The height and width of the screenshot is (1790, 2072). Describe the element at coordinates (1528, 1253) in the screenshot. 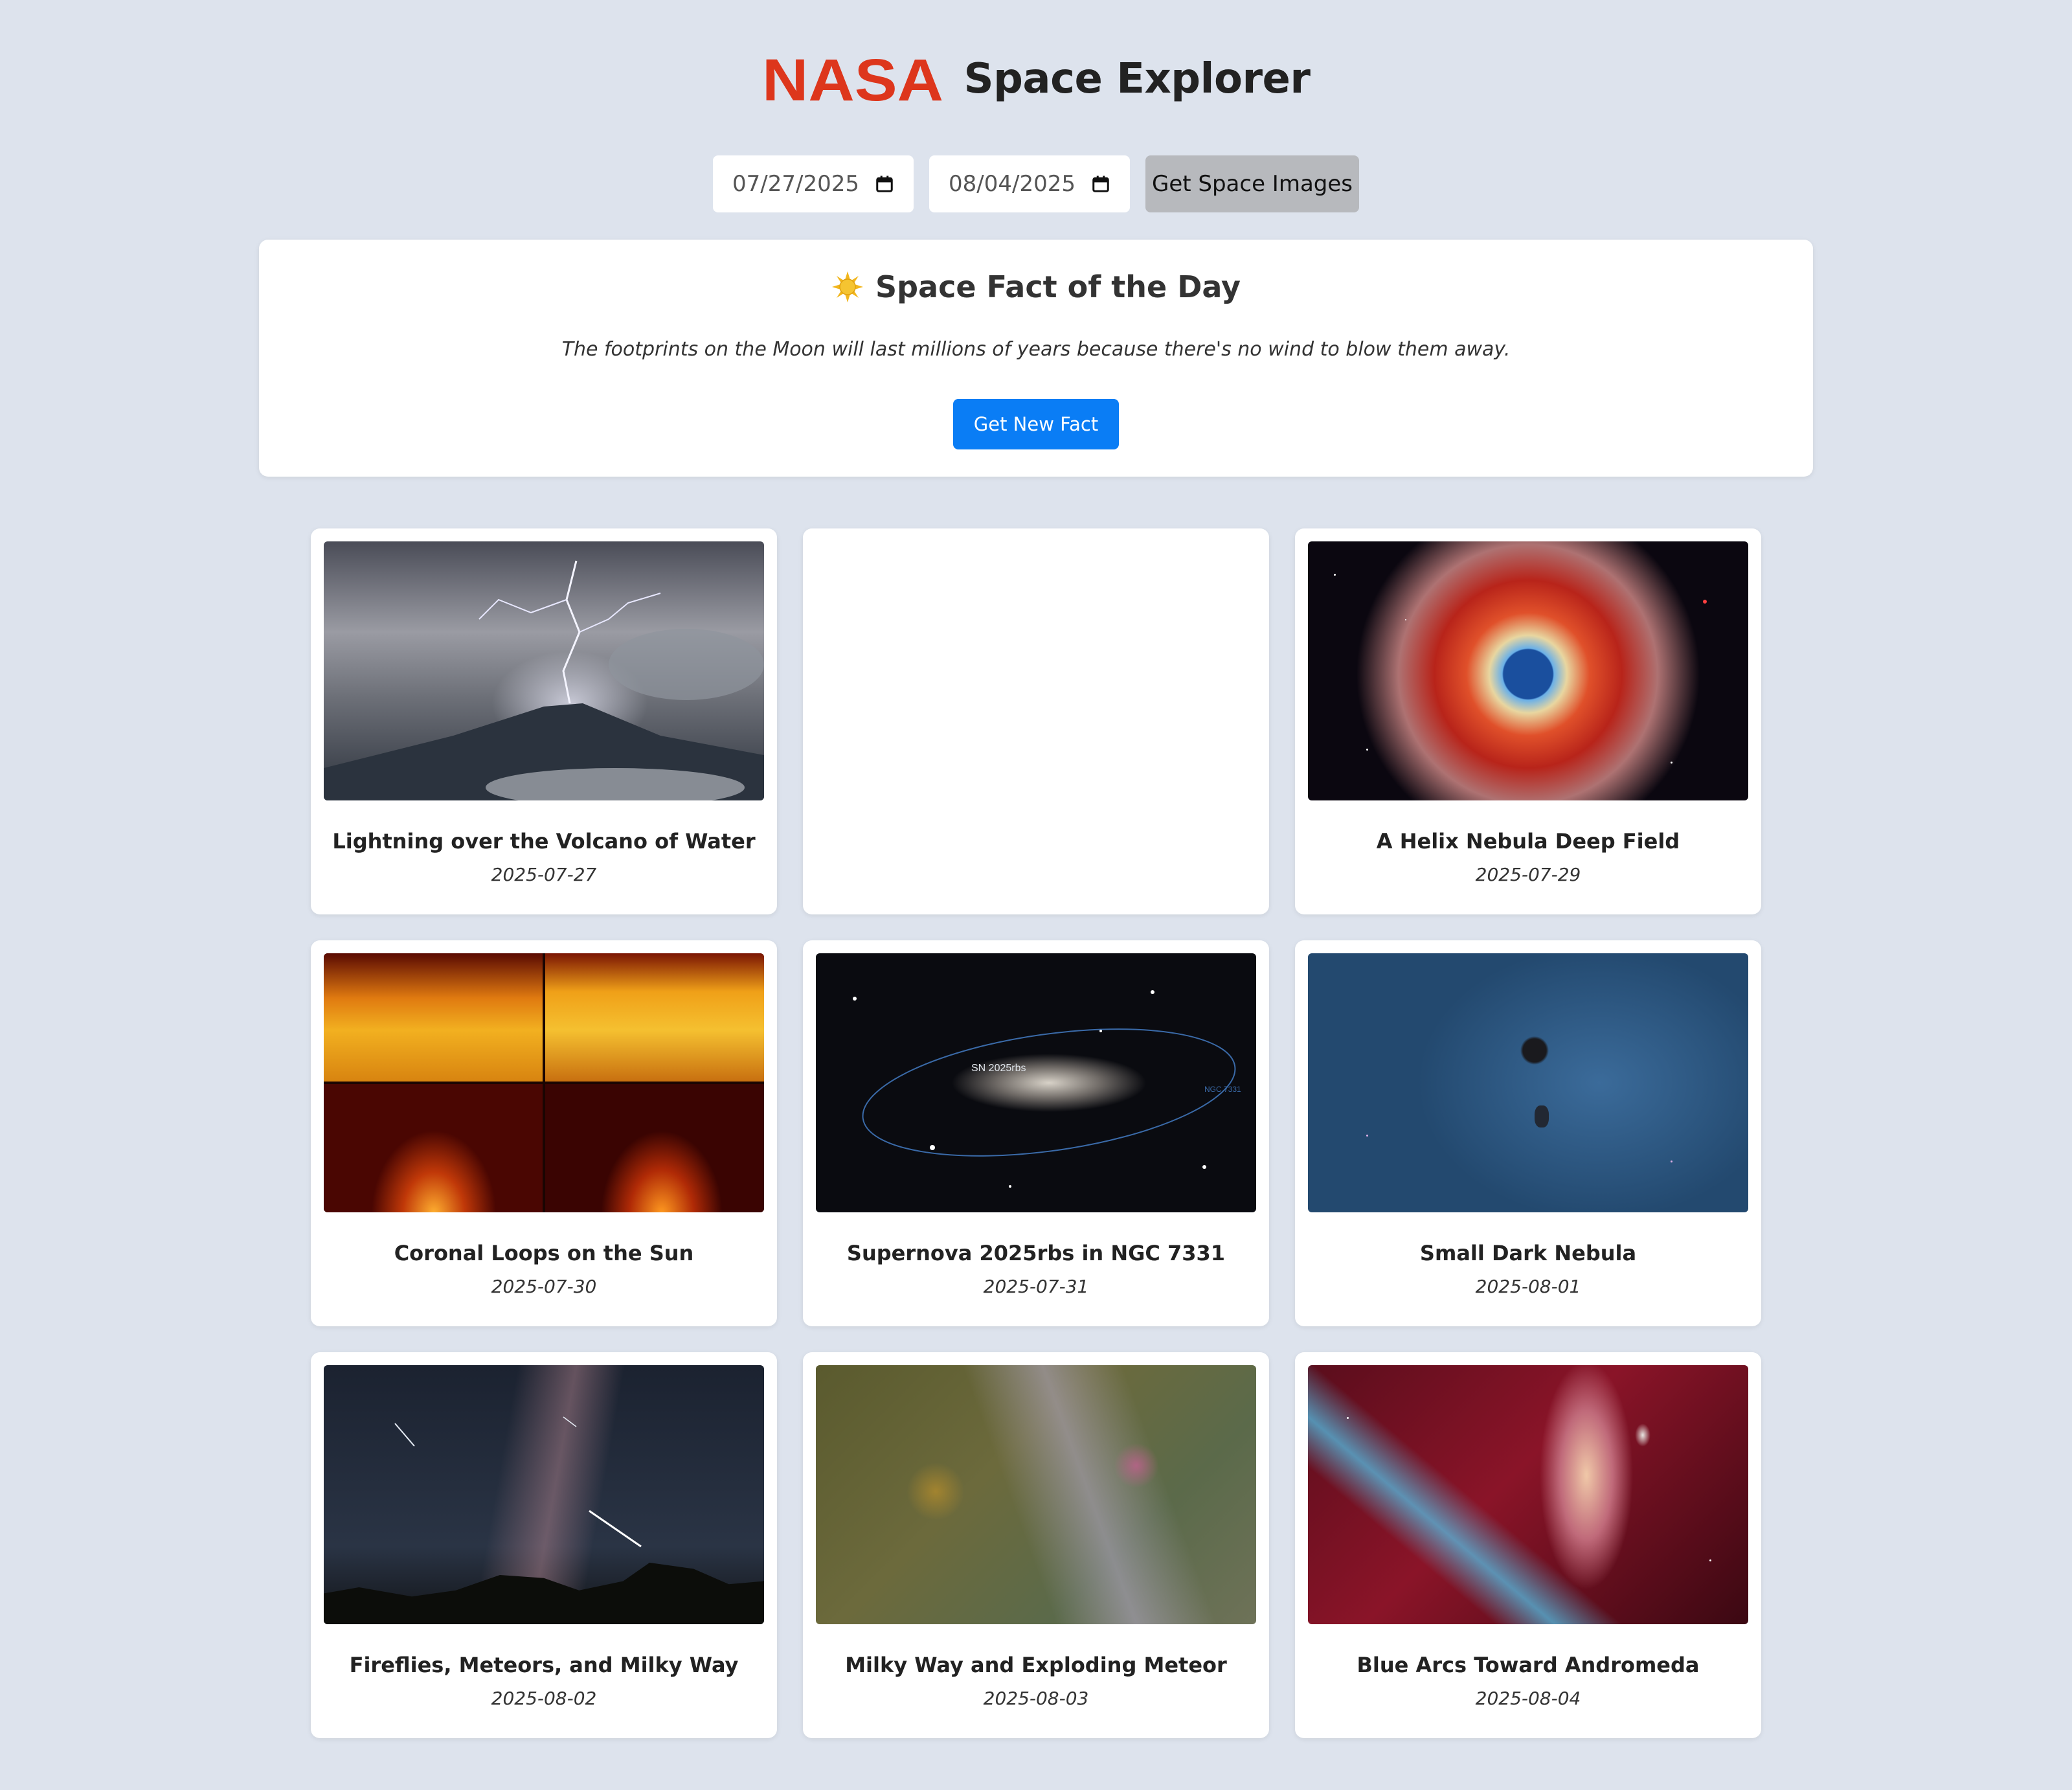

I see `card-title: Small Dark Nebula` at that location.